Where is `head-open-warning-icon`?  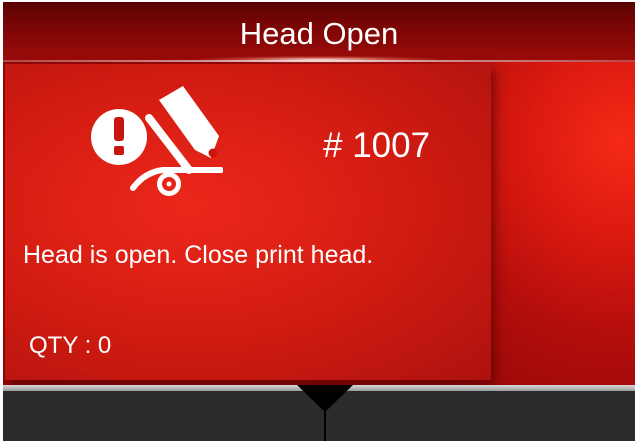
head-open-warning-icon is located at coordinates (157, 141).